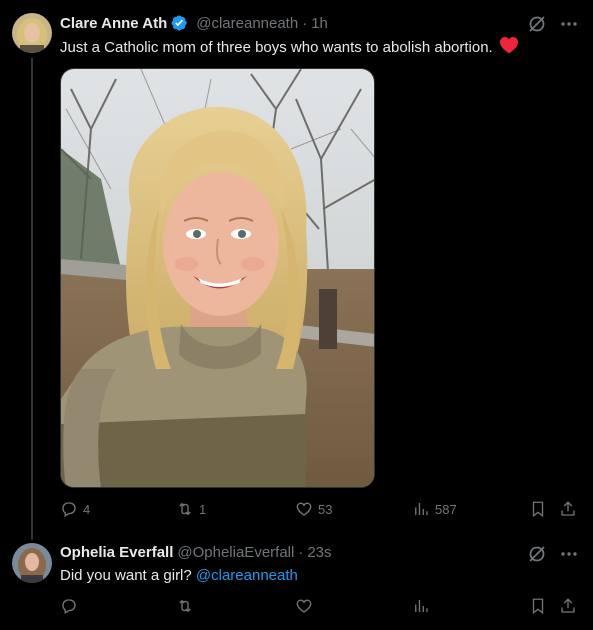 The height and width of the screenshot is (630, 593). What do you see at coordinates (179, 23) in the screenshot?
I see `verified-badge-icon` at bounding box center [179, 23].